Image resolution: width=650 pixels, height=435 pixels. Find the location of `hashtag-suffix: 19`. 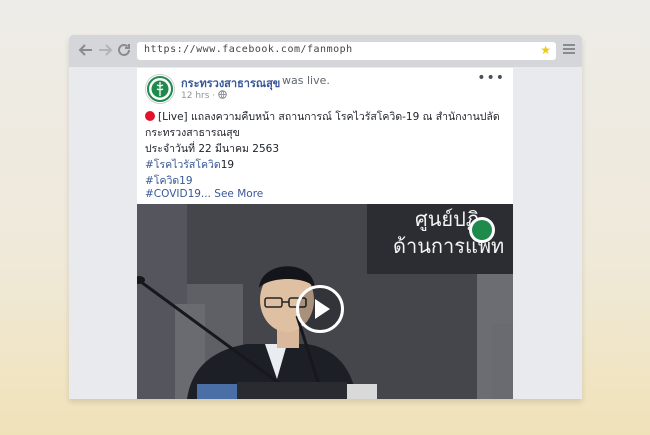

hashtag-suffix: 19 is located at coordinates (227, 165).